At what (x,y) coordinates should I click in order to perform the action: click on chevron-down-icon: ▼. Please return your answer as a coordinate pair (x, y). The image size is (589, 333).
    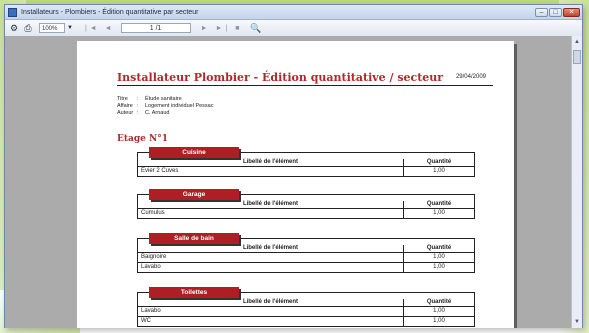
    Looking at the image, I should click on (70, 28).